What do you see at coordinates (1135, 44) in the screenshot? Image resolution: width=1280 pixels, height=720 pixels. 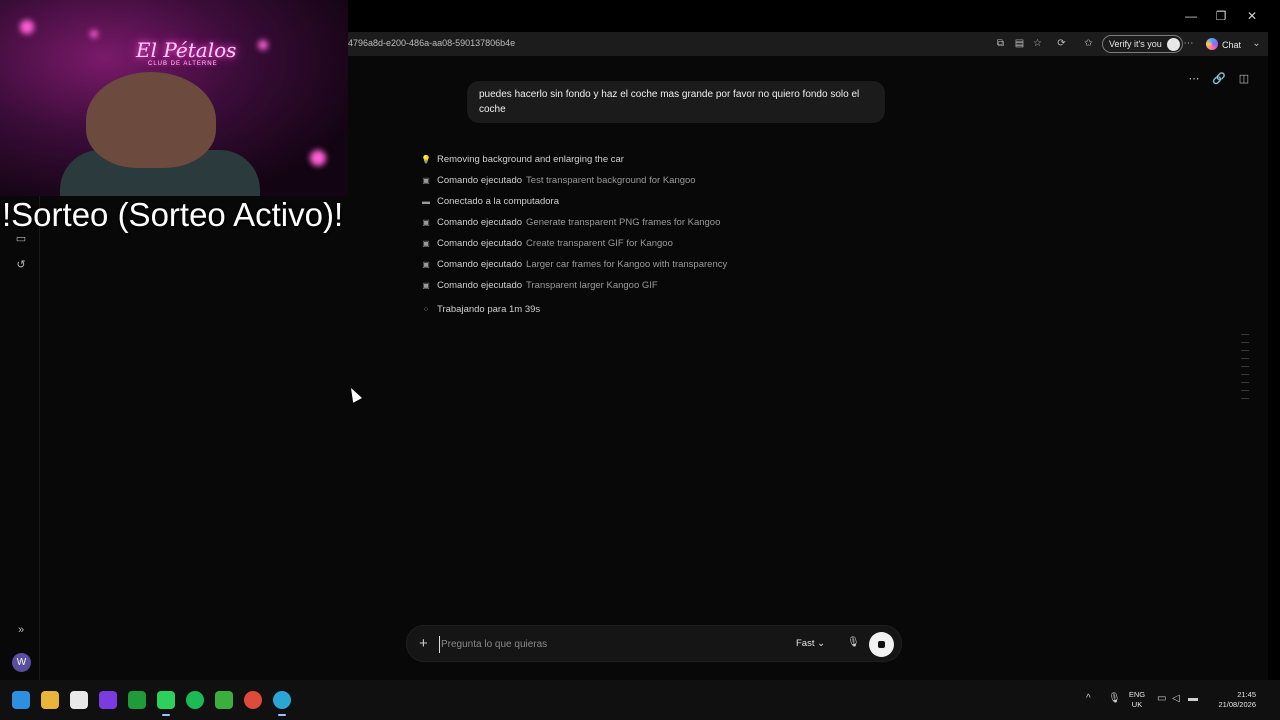 I see `verify-label: Verify it's you` at bounding box center [1135, 44].